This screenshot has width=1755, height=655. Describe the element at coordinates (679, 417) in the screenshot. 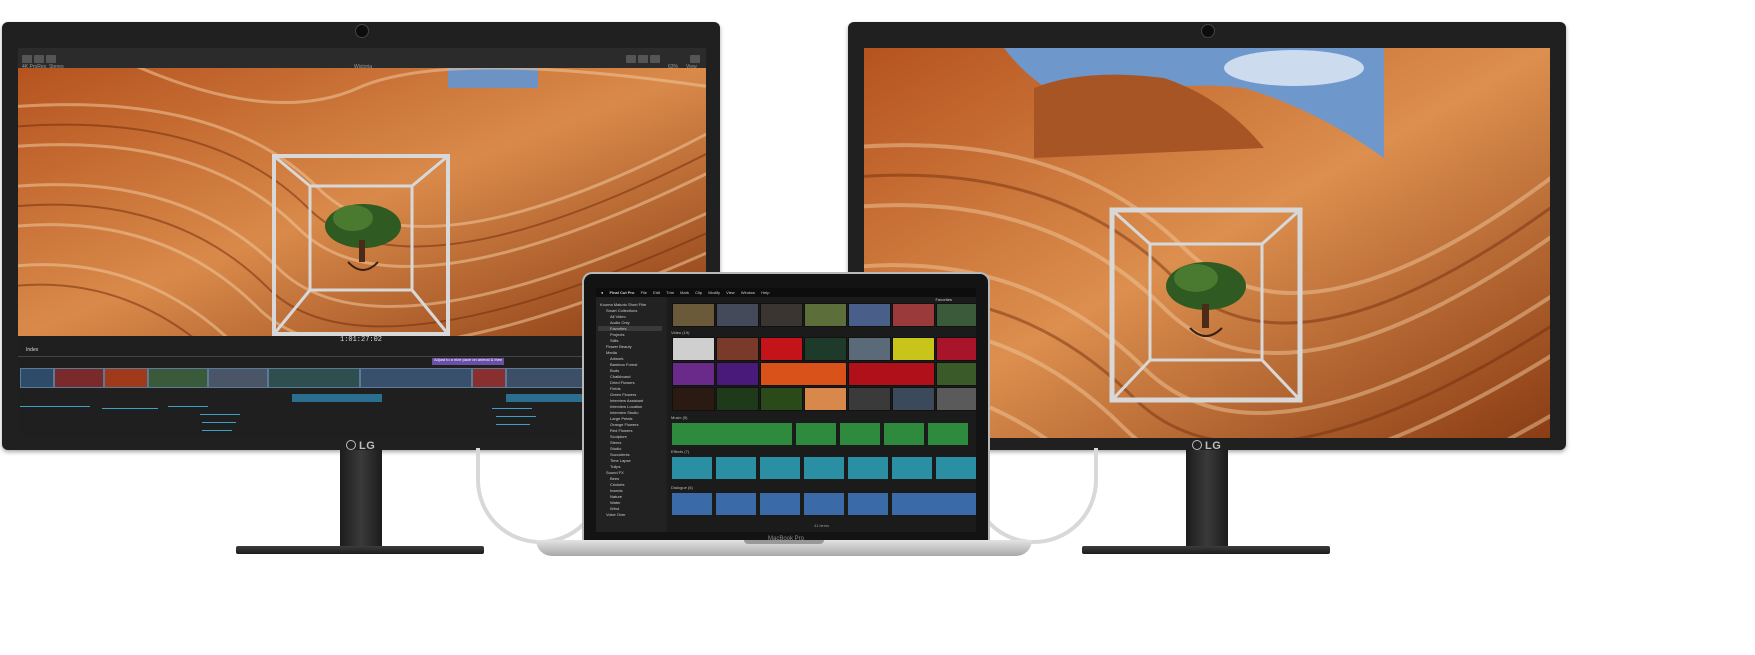

I see `section-music: Music (5)` at that location.